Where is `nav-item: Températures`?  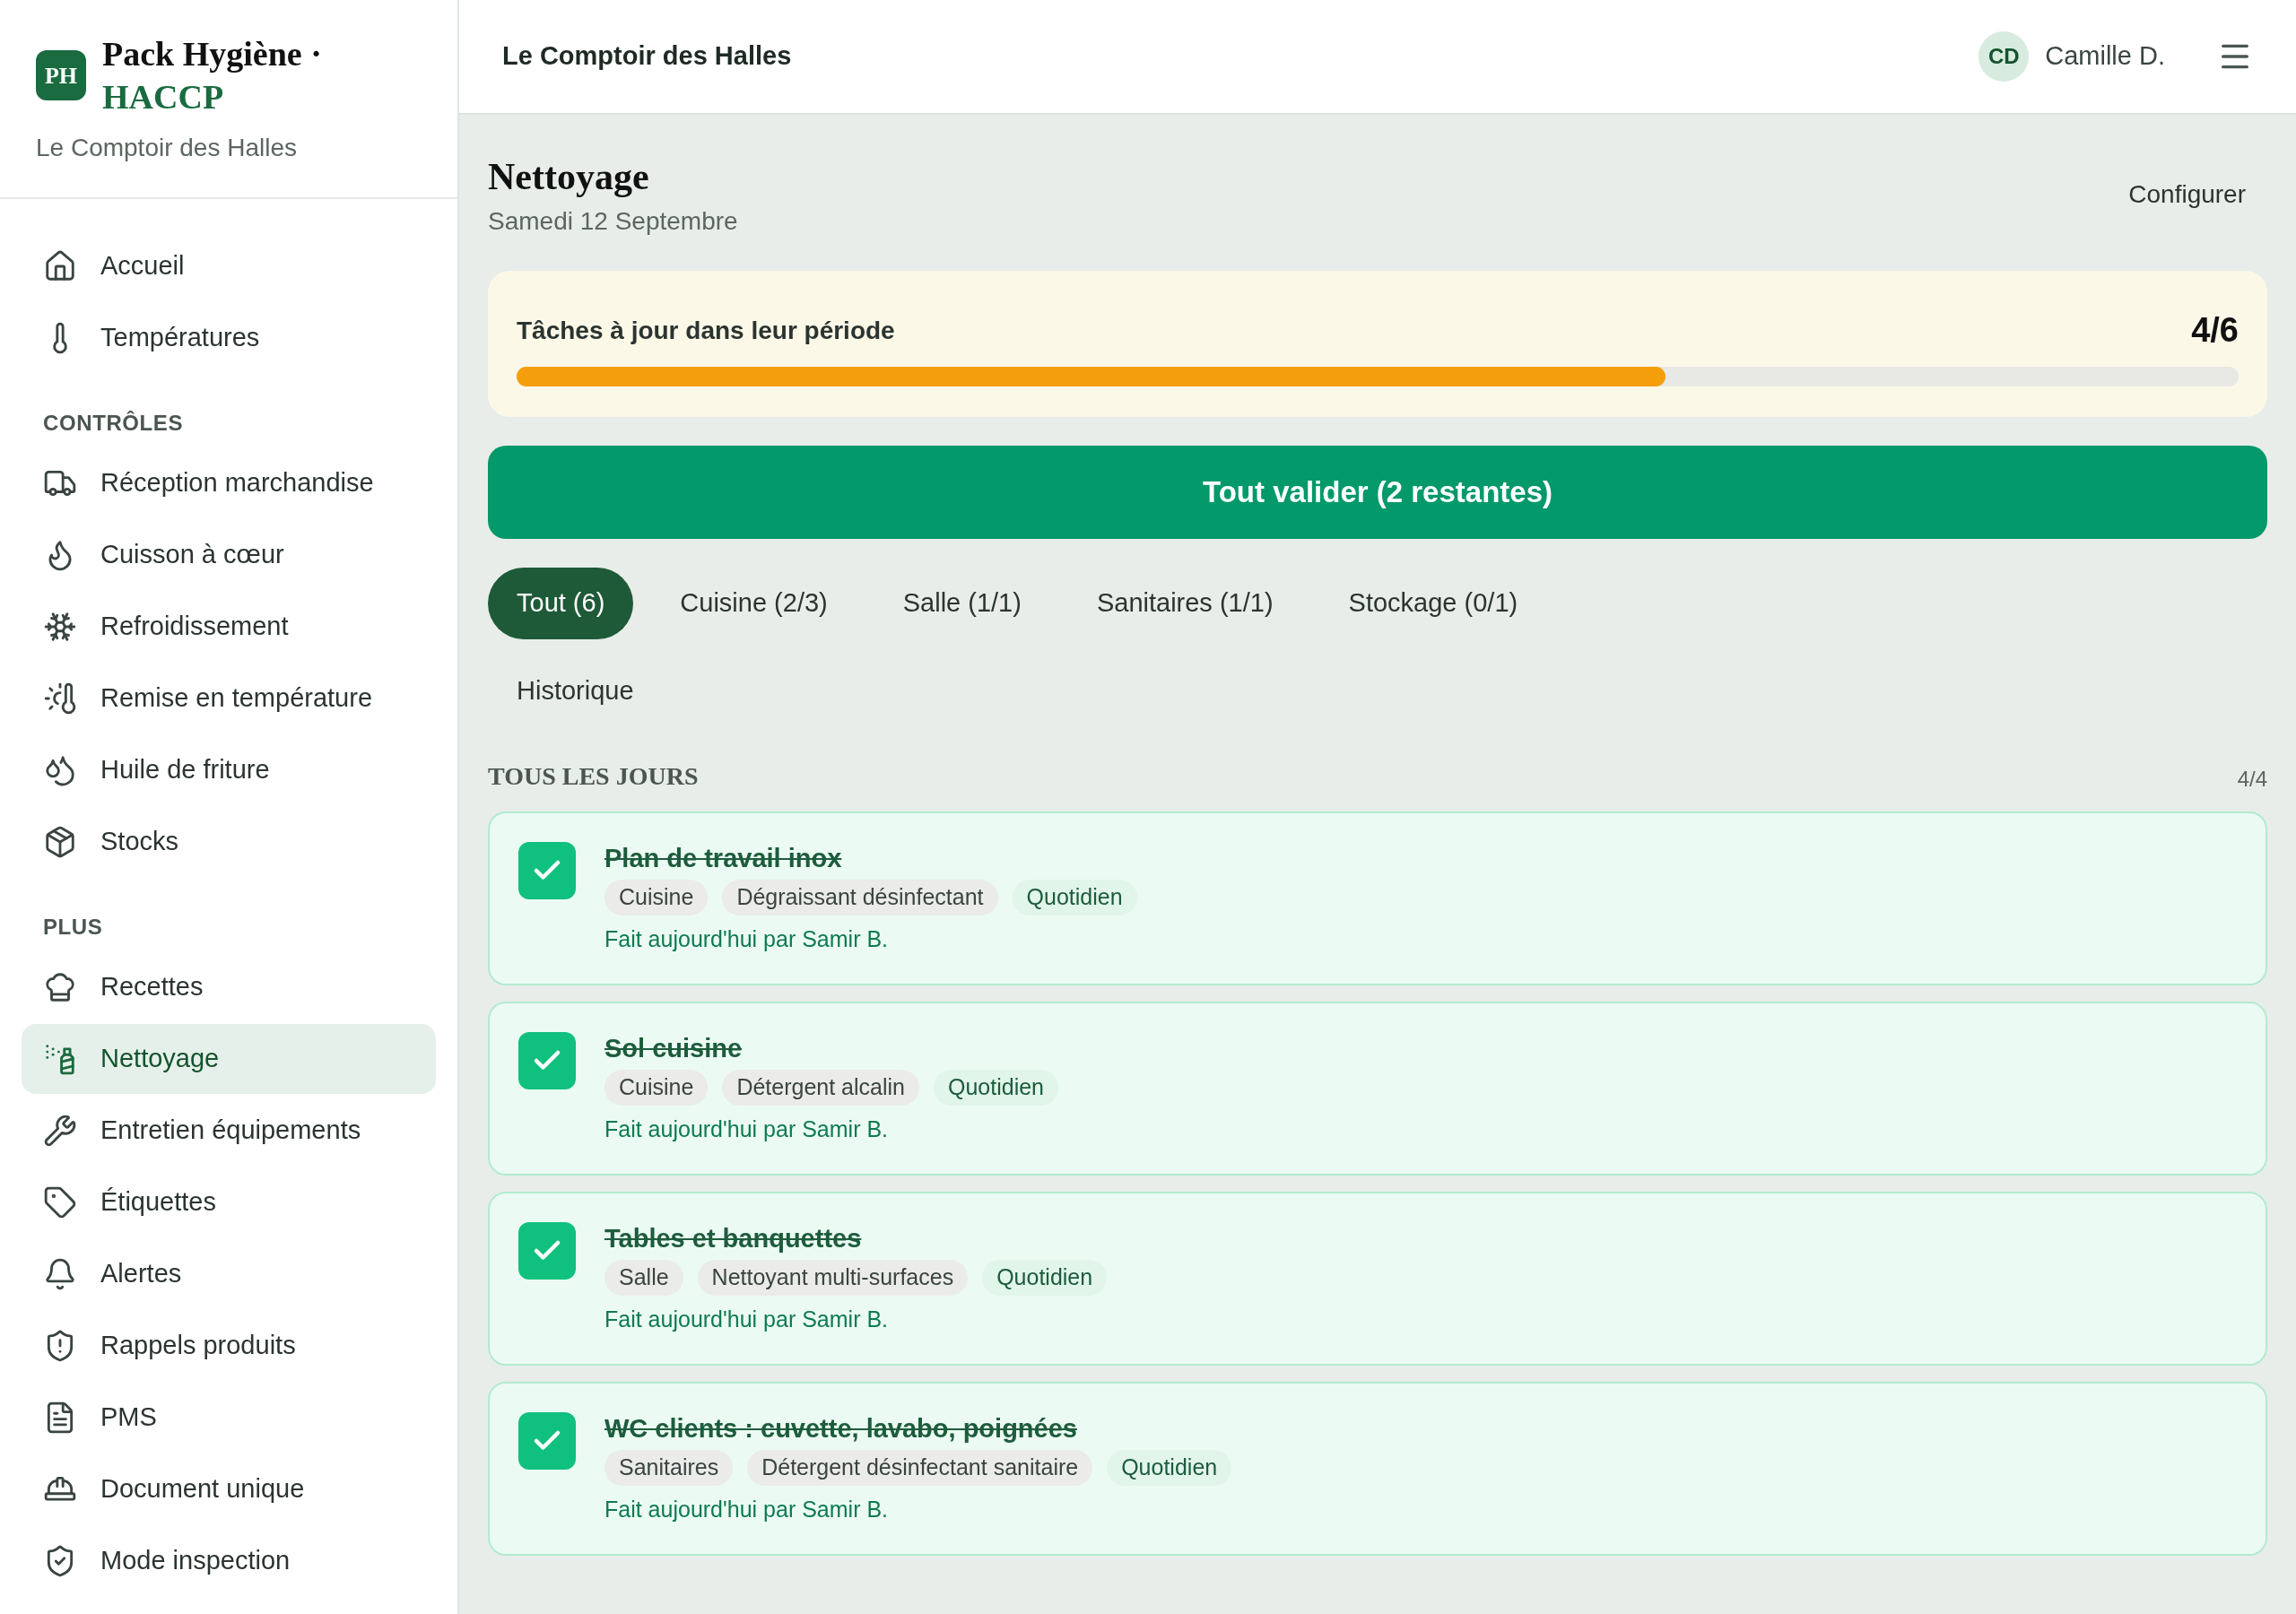
nav-item: Températures is located at coordinates (229, 338).